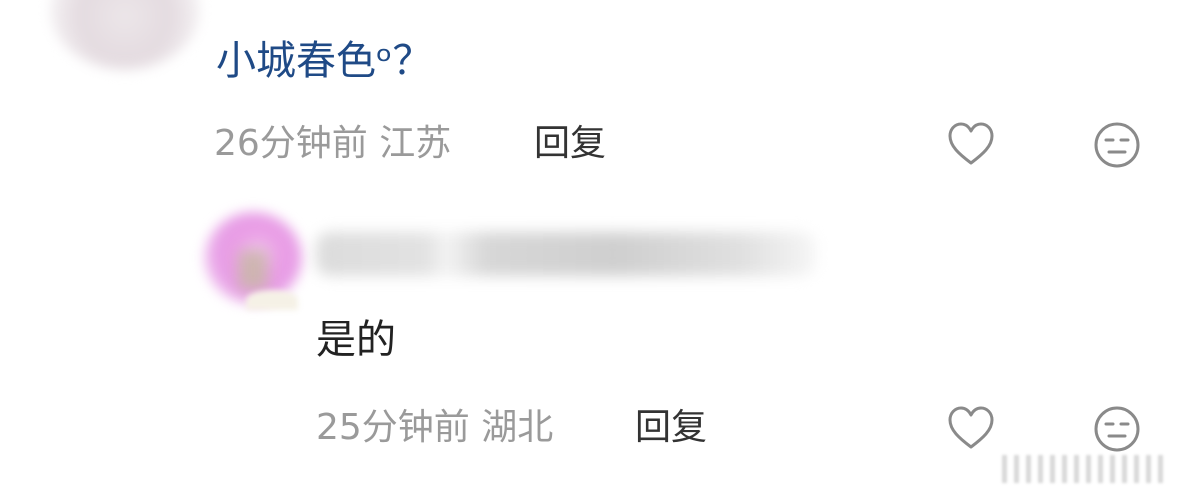 Image resolution: width=1185 pixels, height=493 pixels. What do you see at coordinates (566, 254) in the screenshot?
I see `reply-username-blurred` at bounding box center [566, 254].